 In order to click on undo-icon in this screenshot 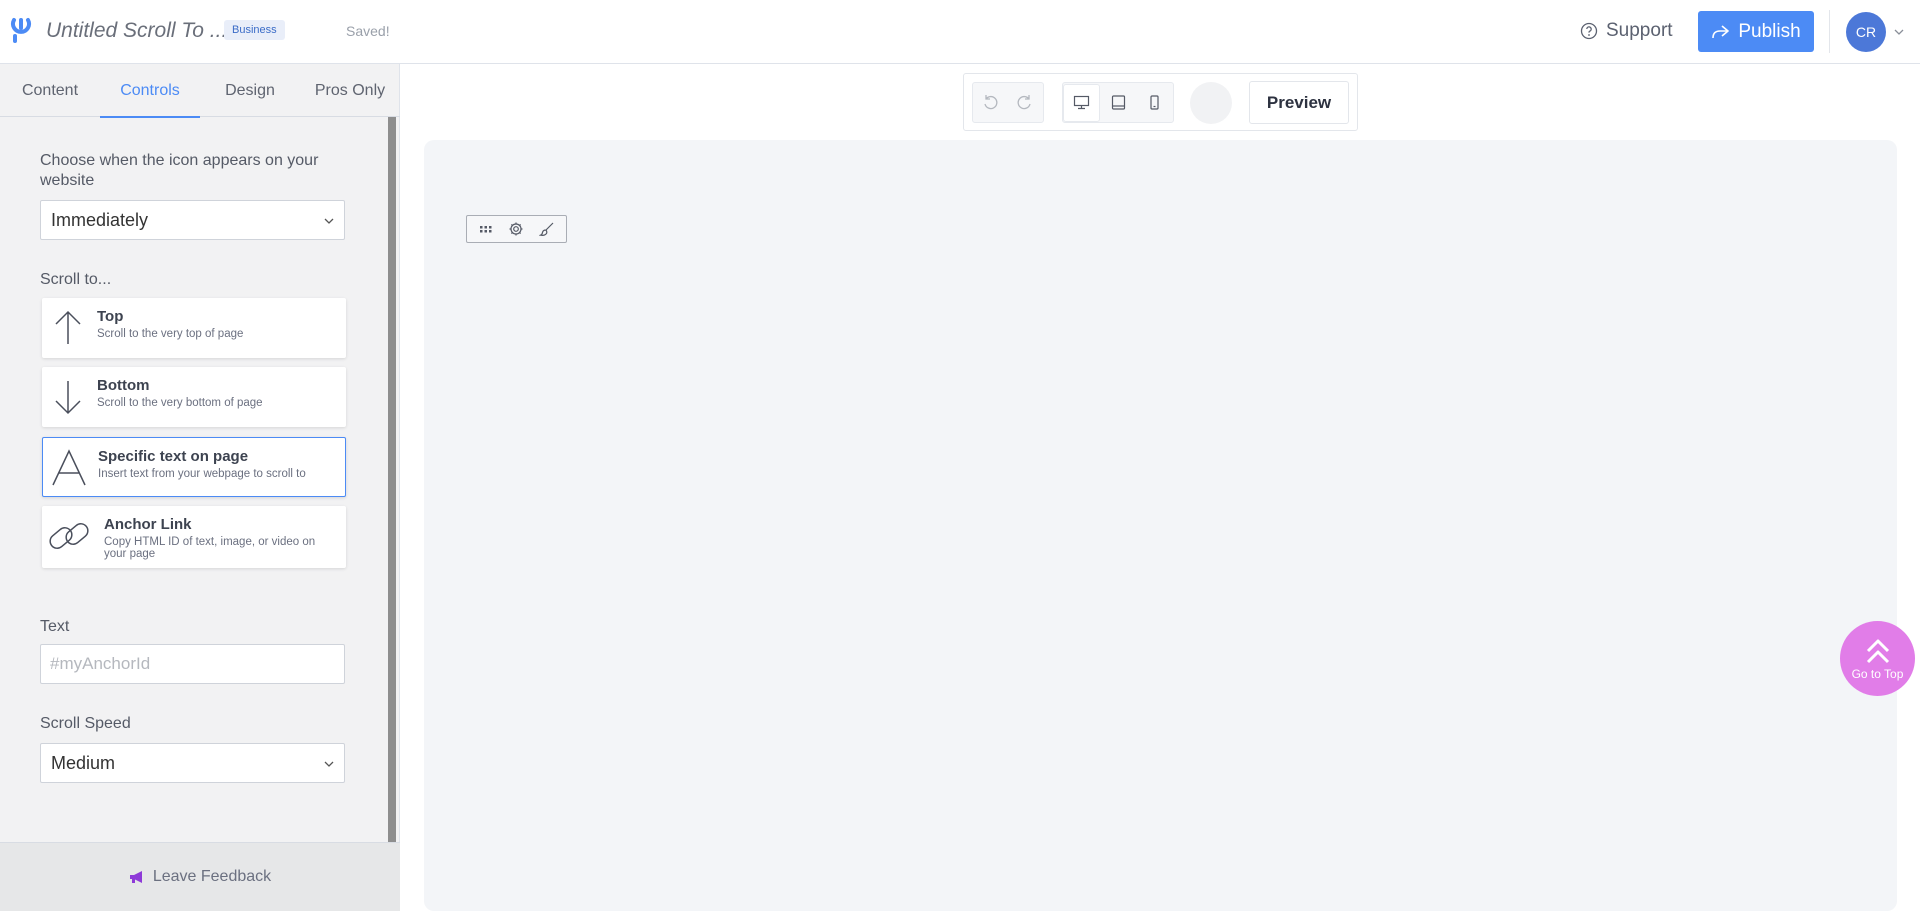, I will do `click(990, 102)`.